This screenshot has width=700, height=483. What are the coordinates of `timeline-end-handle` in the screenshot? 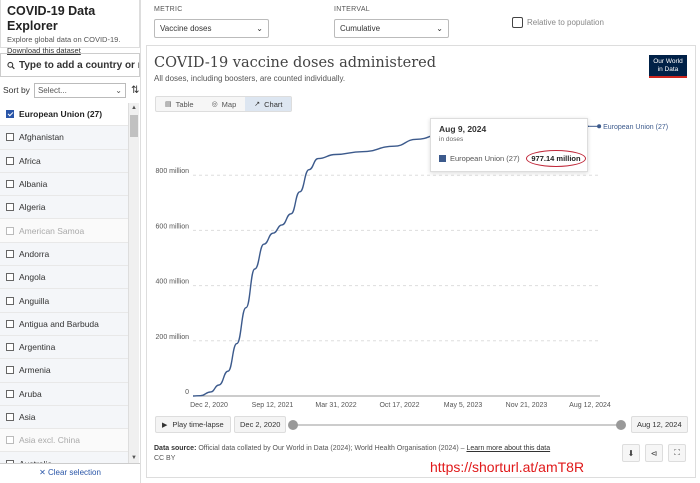 It's located at (621, 425).